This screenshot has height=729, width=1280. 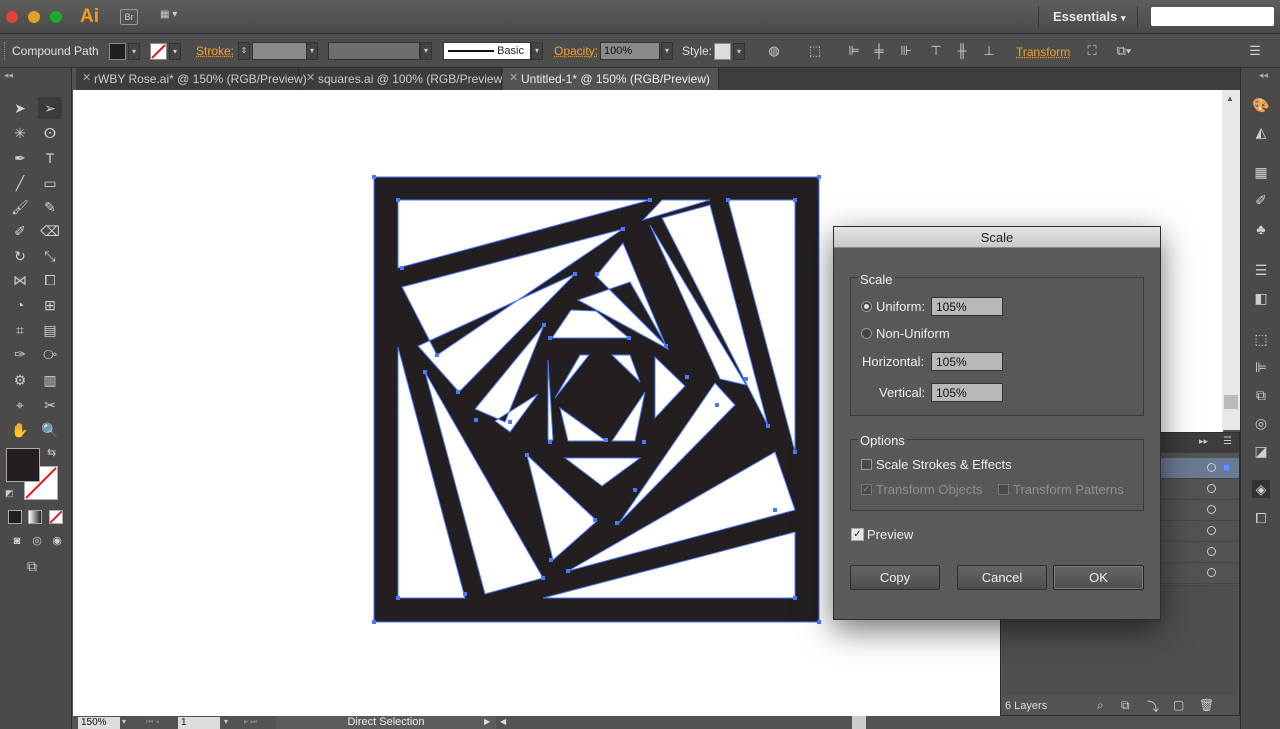 What do you see at coordinates (866, 333) in the screenshot?
I see `non-uniform-radio` at bounding box center [866, 333].